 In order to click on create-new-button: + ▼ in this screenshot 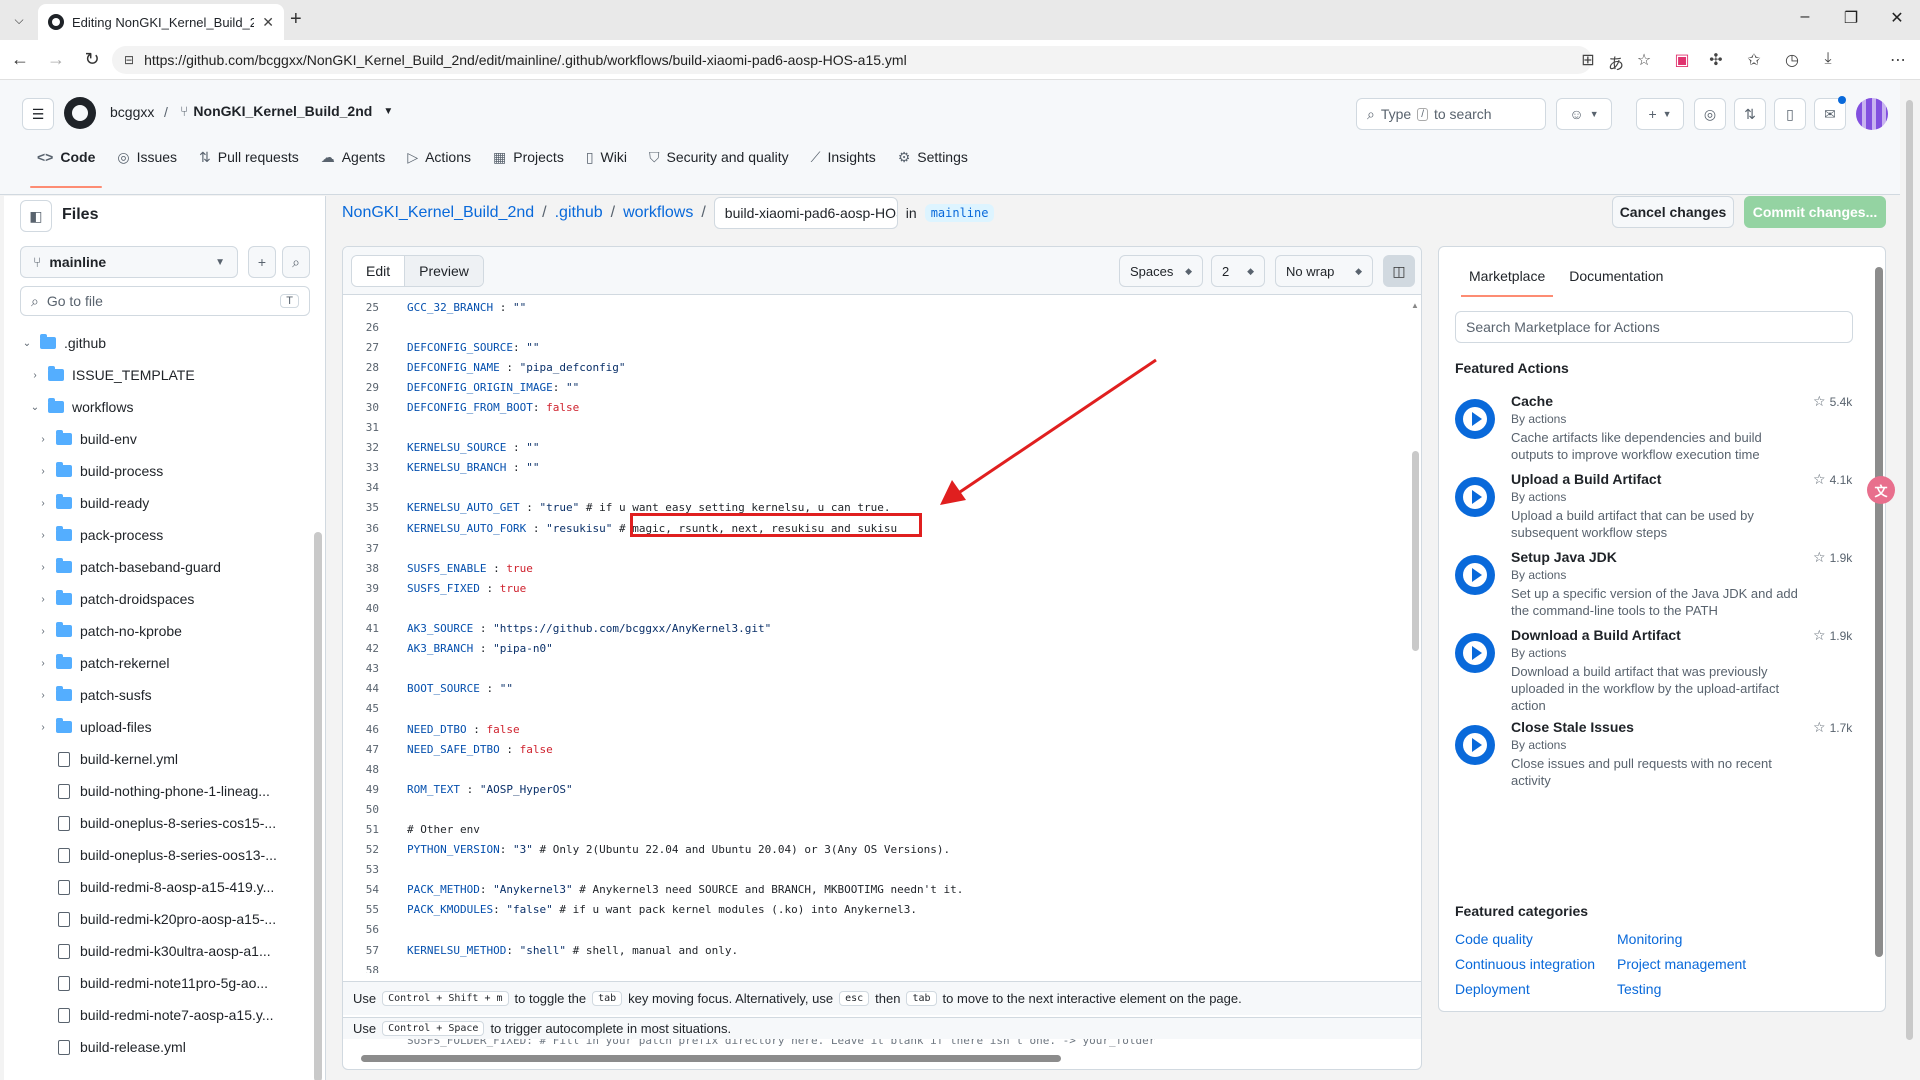, I will do `click(1660, 114)`.